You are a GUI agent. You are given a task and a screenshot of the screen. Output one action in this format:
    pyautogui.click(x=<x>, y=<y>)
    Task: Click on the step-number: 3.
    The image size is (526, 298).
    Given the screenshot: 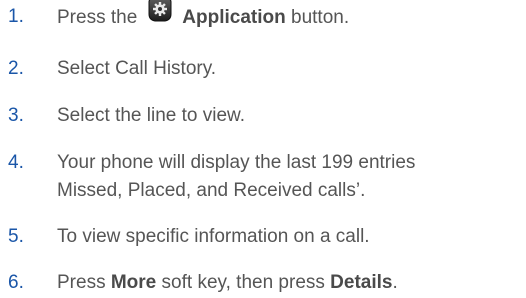 What is the action you would take?
    pyautogui.click(x=16, y=115)
    